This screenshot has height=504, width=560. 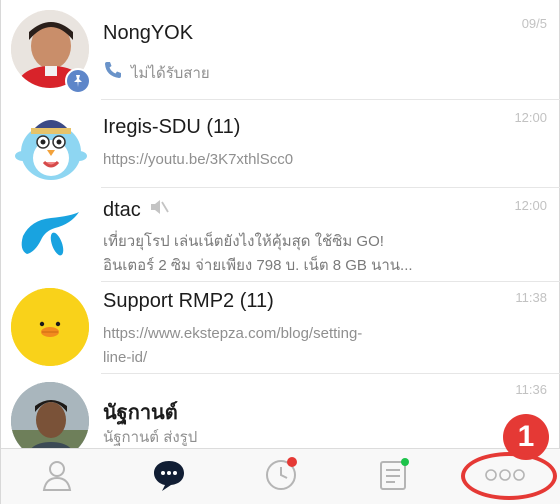 What do you see at coordinates (292, 461) in the screenshot?
I see `notification-dot` at bounding box center [292, 461].